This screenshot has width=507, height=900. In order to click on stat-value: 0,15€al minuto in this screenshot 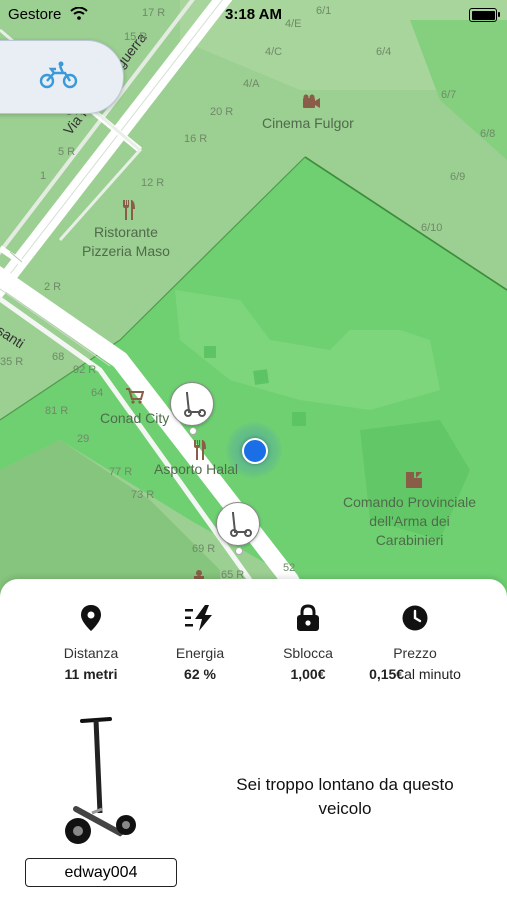, I will do `click(415, 674)`.